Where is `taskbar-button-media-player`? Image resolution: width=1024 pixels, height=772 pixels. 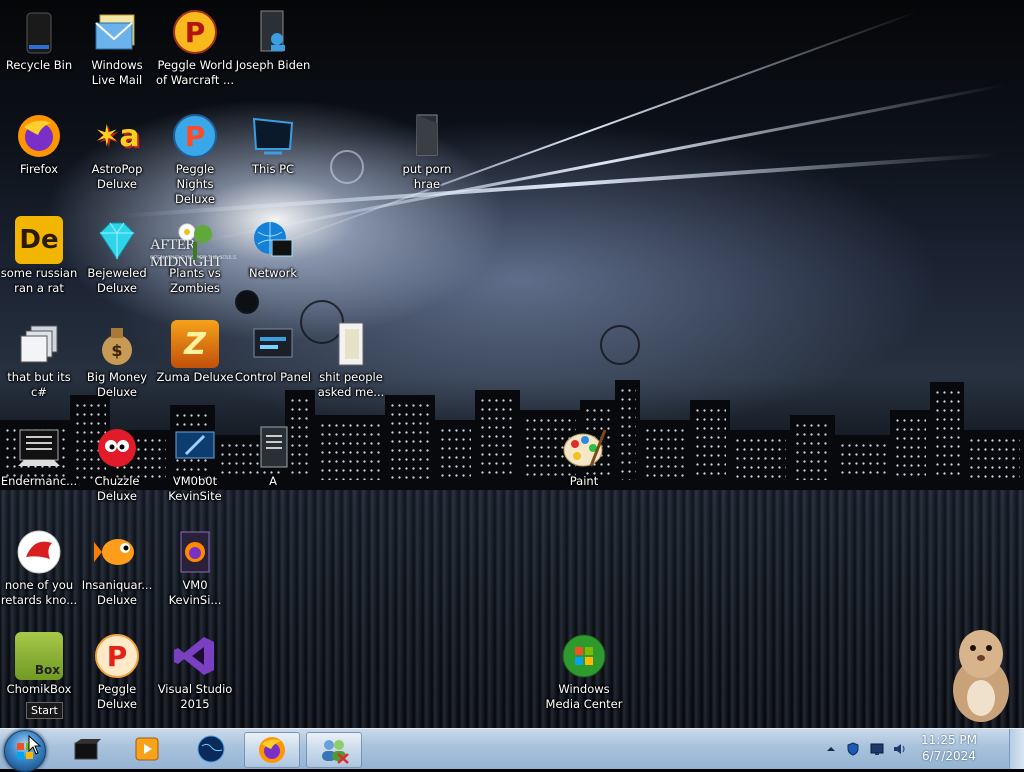
taskbar-button-media-player is located at coordinates (87, 749).